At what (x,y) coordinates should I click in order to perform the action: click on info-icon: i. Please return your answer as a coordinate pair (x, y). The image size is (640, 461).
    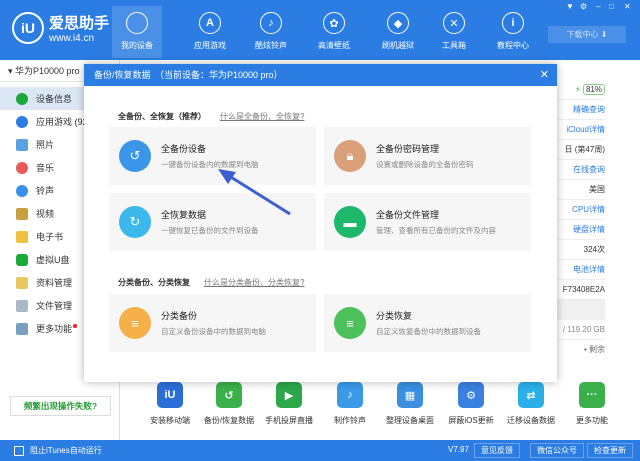
    Looking at the image, I should click on (513, 23).